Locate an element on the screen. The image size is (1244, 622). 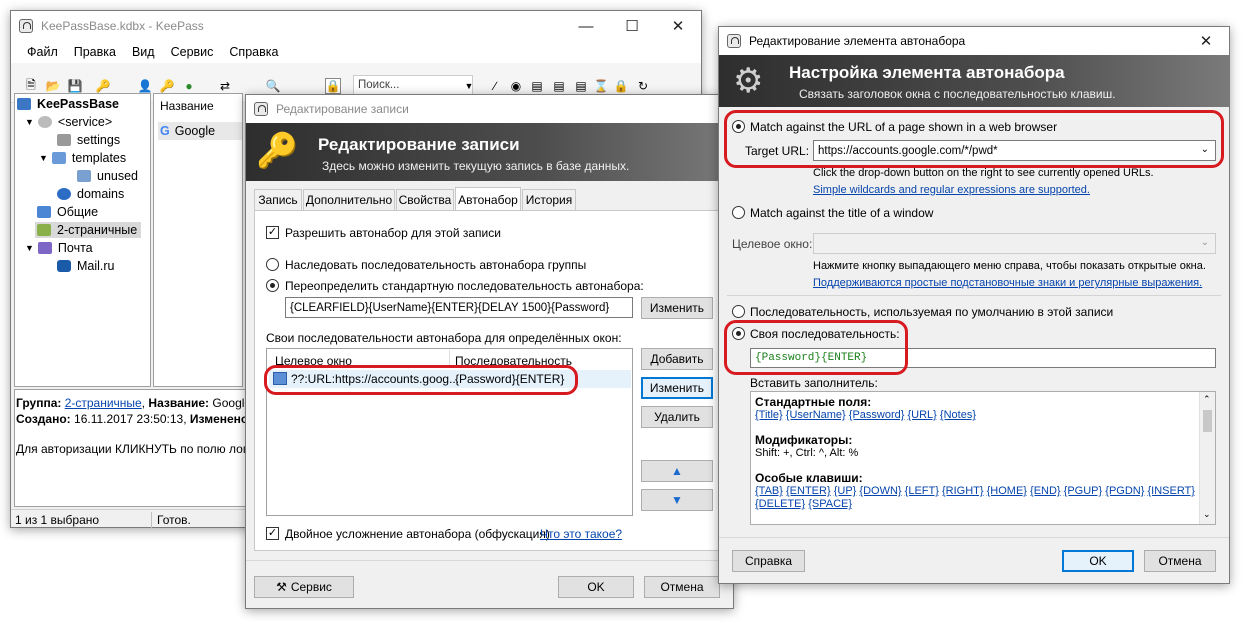
tree-mailru: Mail.ru is located at coordinates (86, 266).